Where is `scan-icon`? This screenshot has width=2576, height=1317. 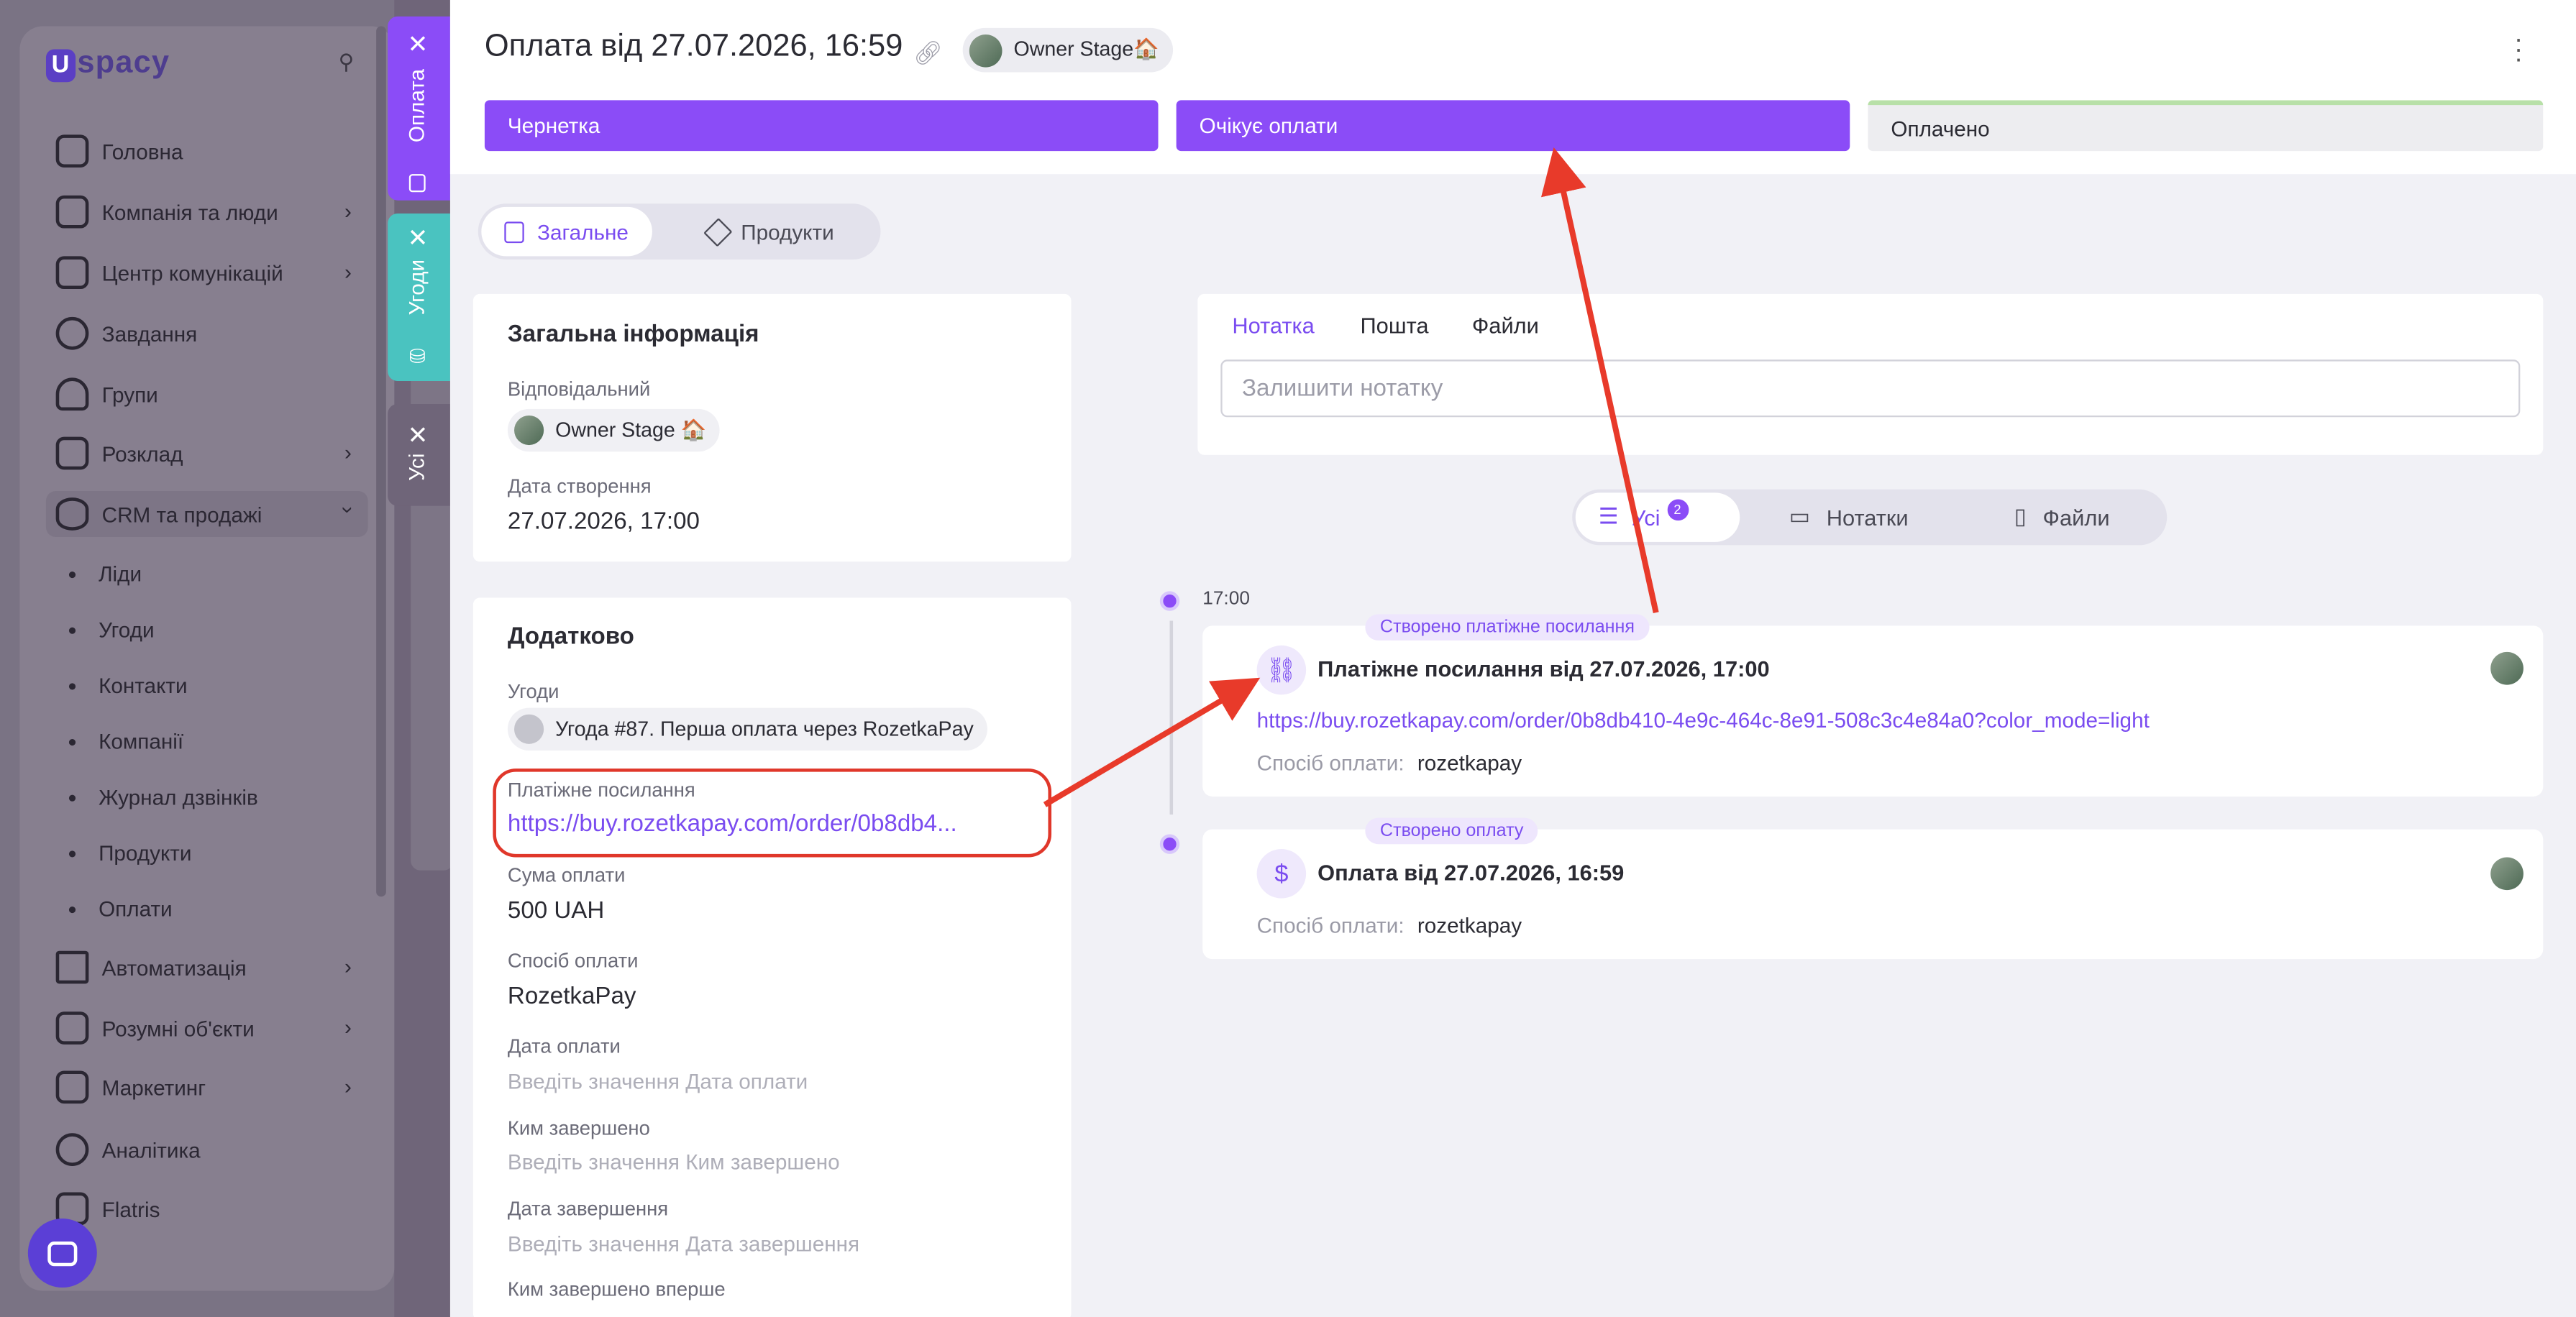
scan-icon is located at coordinates (72, 1028).